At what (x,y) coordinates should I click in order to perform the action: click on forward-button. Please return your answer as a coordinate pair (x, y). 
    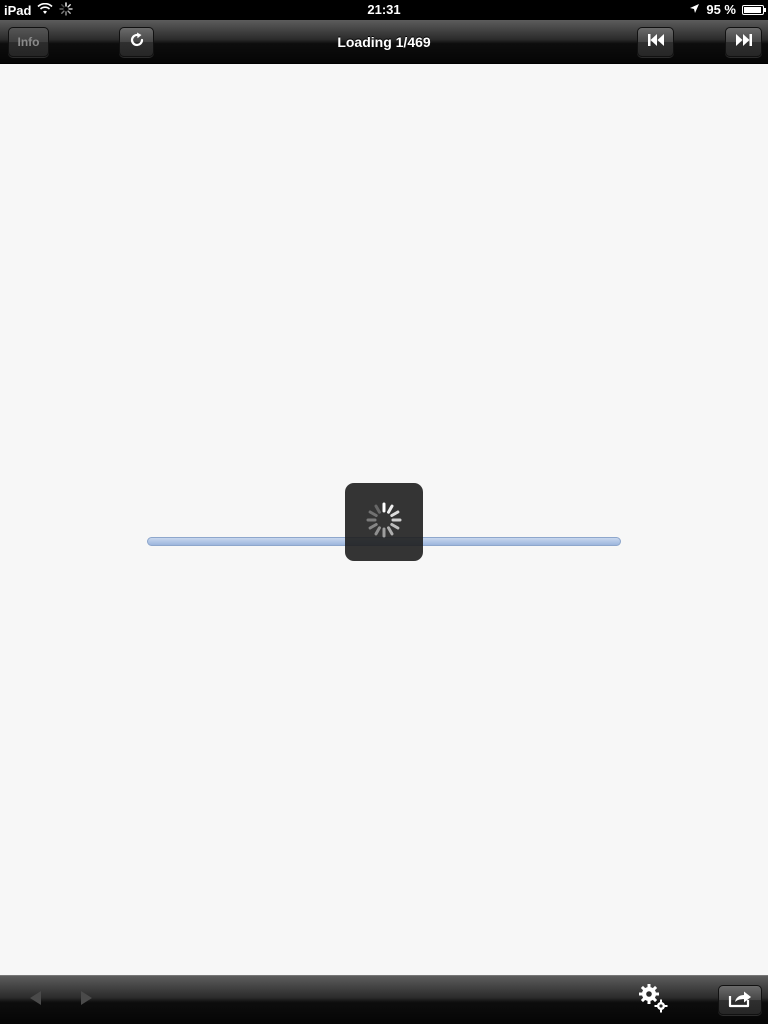
    Looking at the image, I should click on (87, 1000).